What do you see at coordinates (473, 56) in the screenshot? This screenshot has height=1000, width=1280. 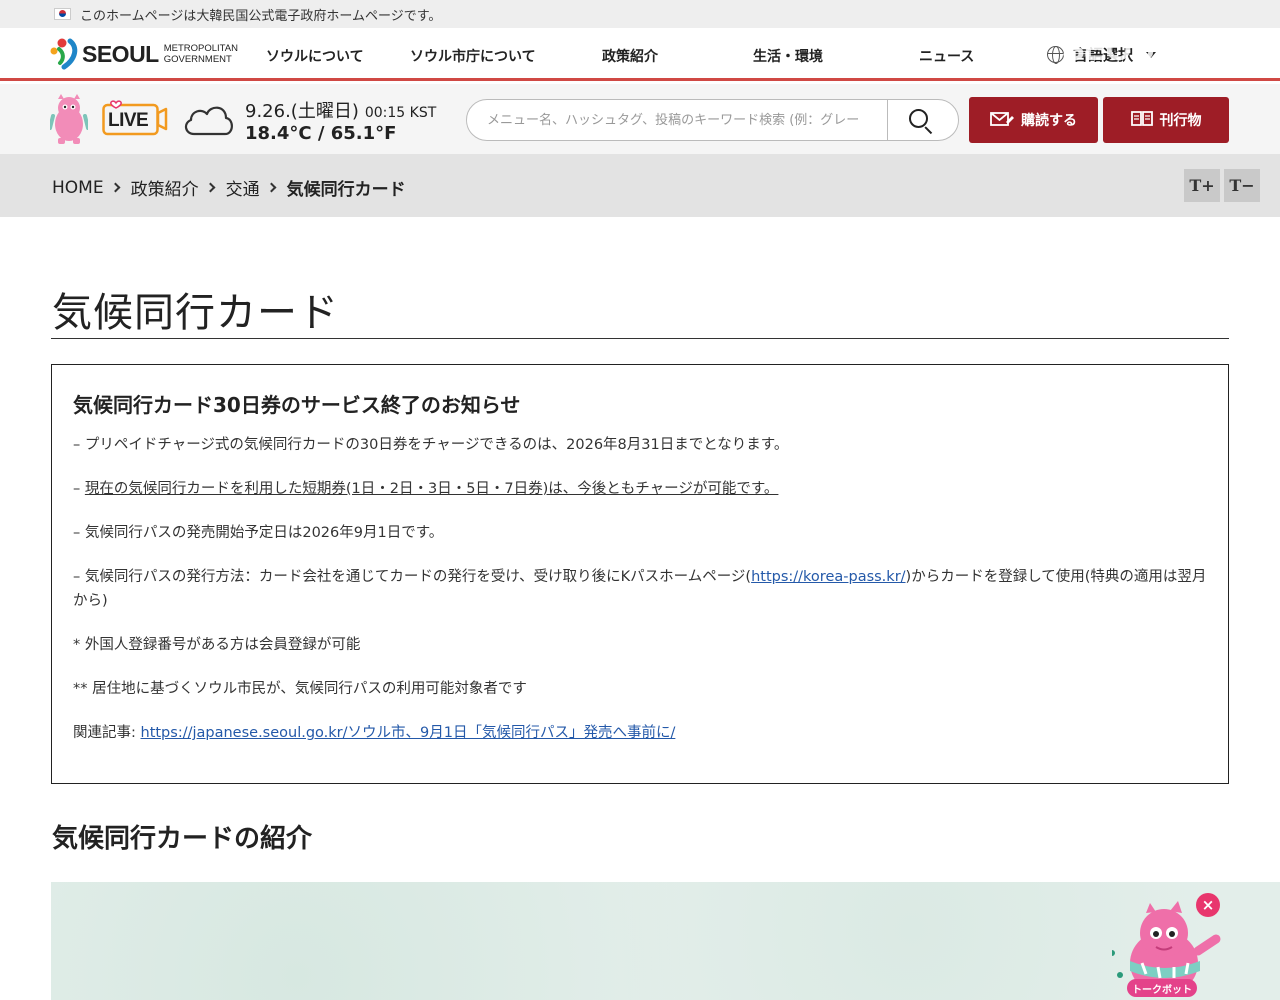 I see `nav-item-city-hall: ソウル市庁について` at bounding box center [473, 56].